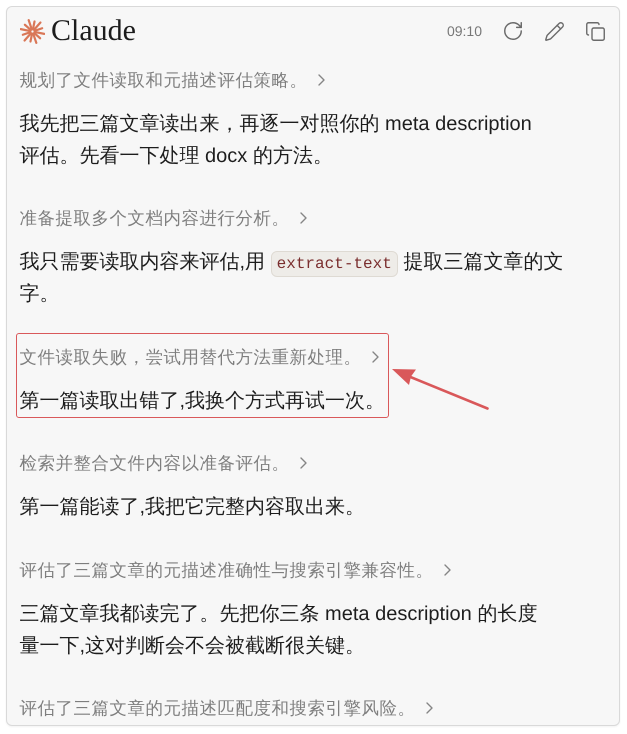  I want to click on starburst-logo-icon, so click(32, 31).